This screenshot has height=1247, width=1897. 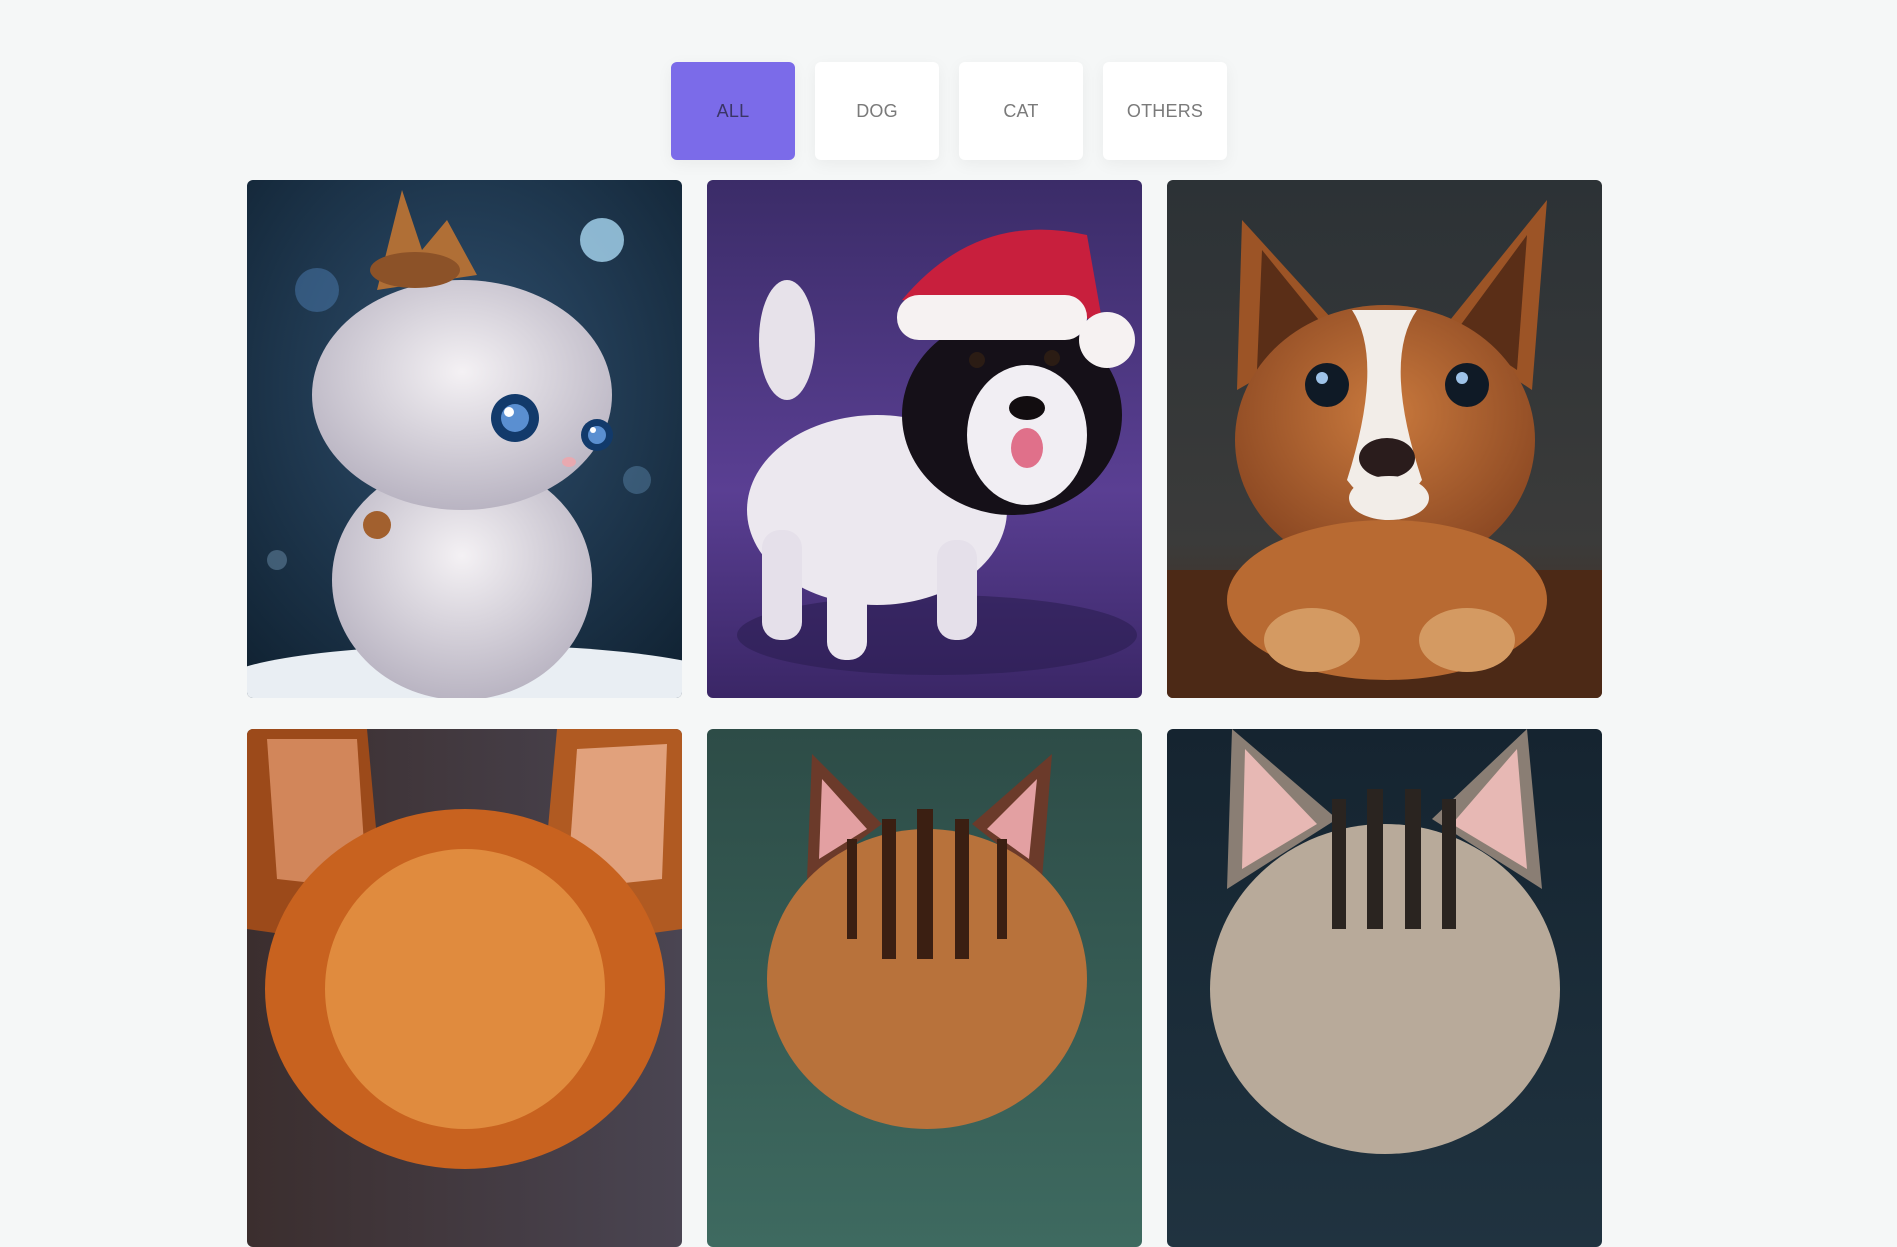 I want to click on white-kitten-image, so click(x=464, y=439).